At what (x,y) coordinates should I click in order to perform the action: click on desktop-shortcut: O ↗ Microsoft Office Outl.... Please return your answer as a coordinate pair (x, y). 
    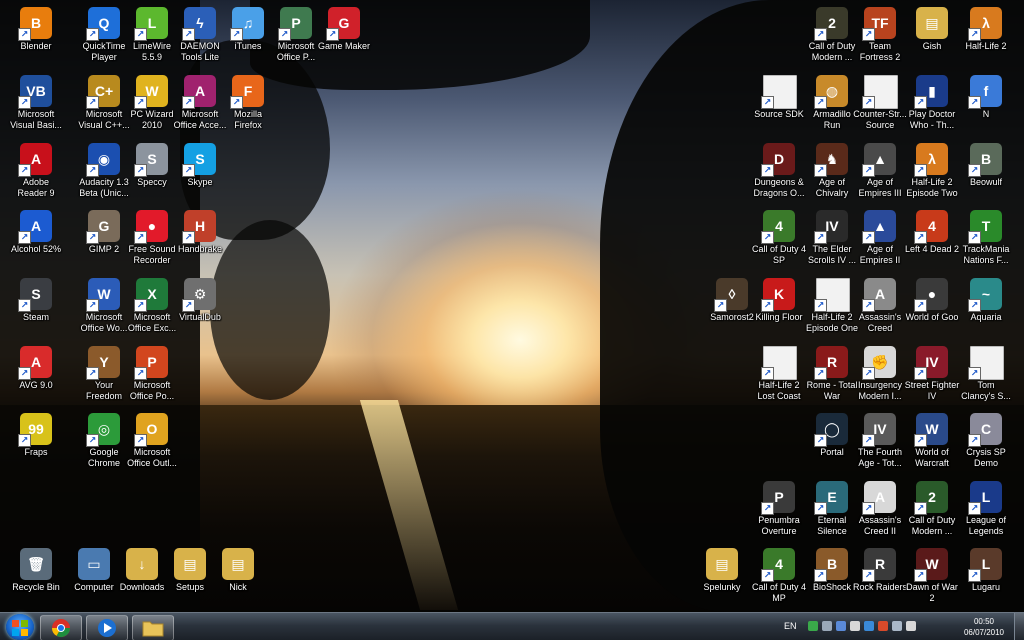
    Looking at the image, I should click on (152, 442).